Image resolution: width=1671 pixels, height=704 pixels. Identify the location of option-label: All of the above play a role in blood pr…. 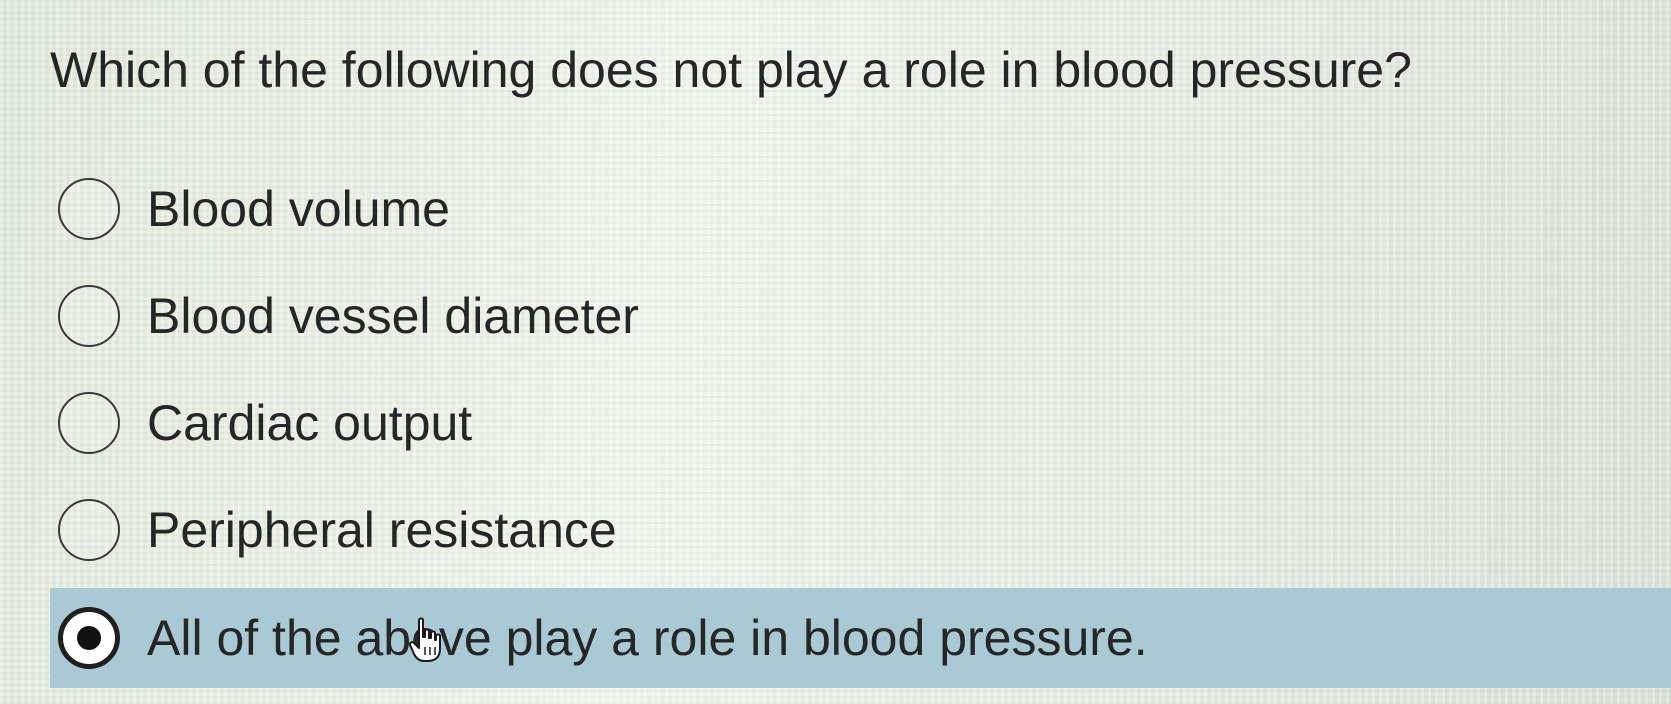
(647, 638).